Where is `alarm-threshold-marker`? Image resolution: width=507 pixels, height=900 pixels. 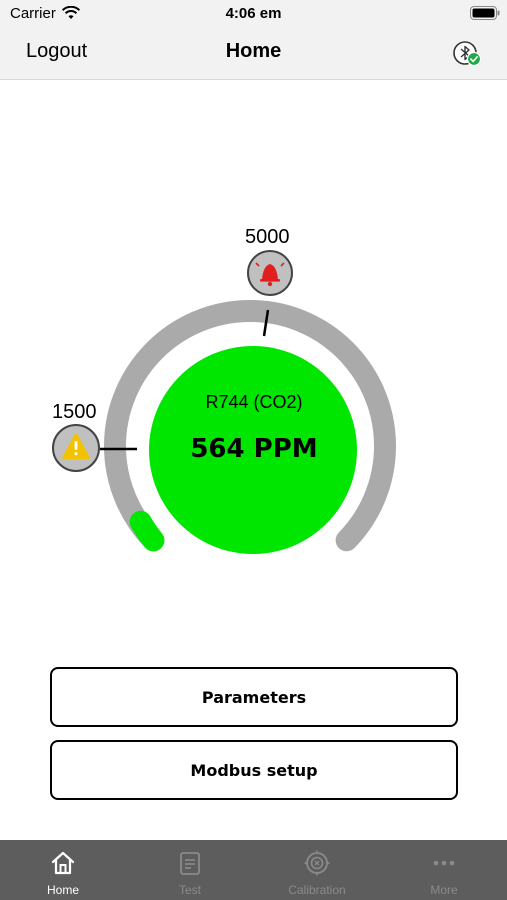 alarm-threshold-marker is located at coordinates (270, 273).